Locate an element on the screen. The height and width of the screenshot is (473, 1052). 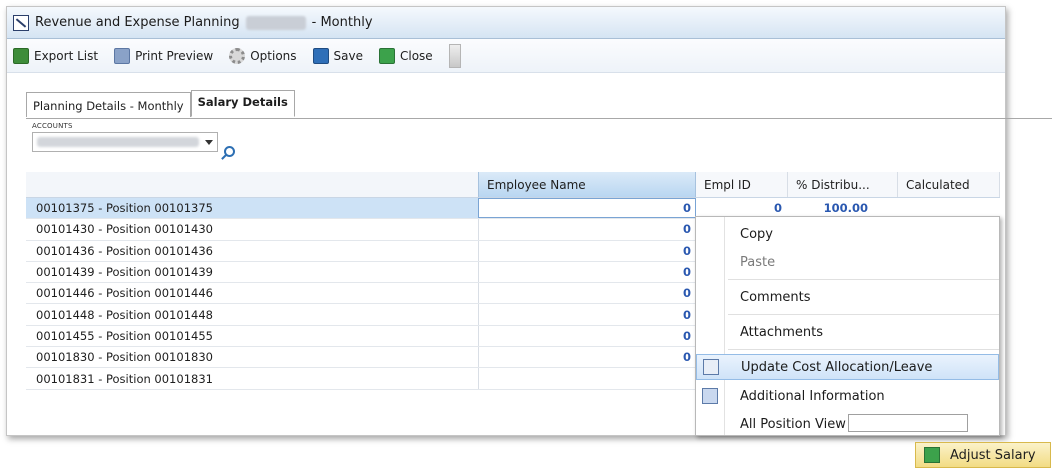
empl-id-cell: 0 is located at coordinates (777, 208).